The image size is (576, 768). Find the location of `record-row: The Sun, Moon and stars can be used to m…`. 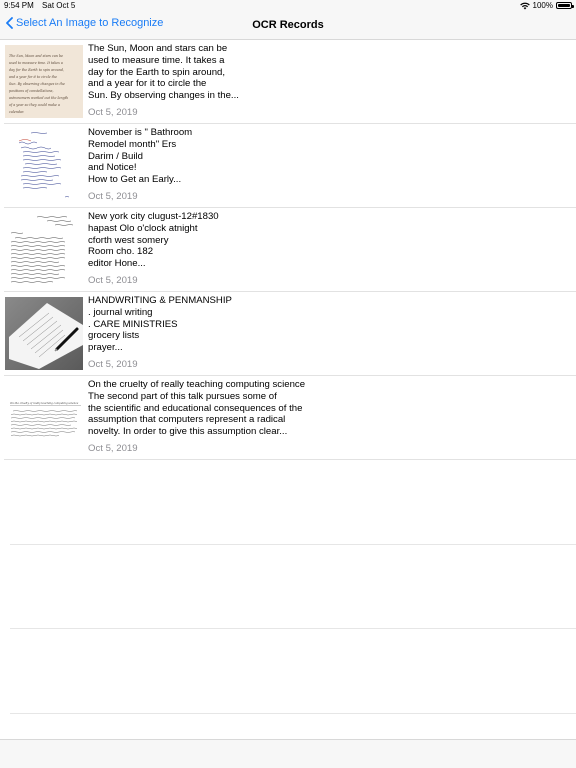

record-row: The Sun, Moon and stars can be used to m… is located at coordinates (290, 82).